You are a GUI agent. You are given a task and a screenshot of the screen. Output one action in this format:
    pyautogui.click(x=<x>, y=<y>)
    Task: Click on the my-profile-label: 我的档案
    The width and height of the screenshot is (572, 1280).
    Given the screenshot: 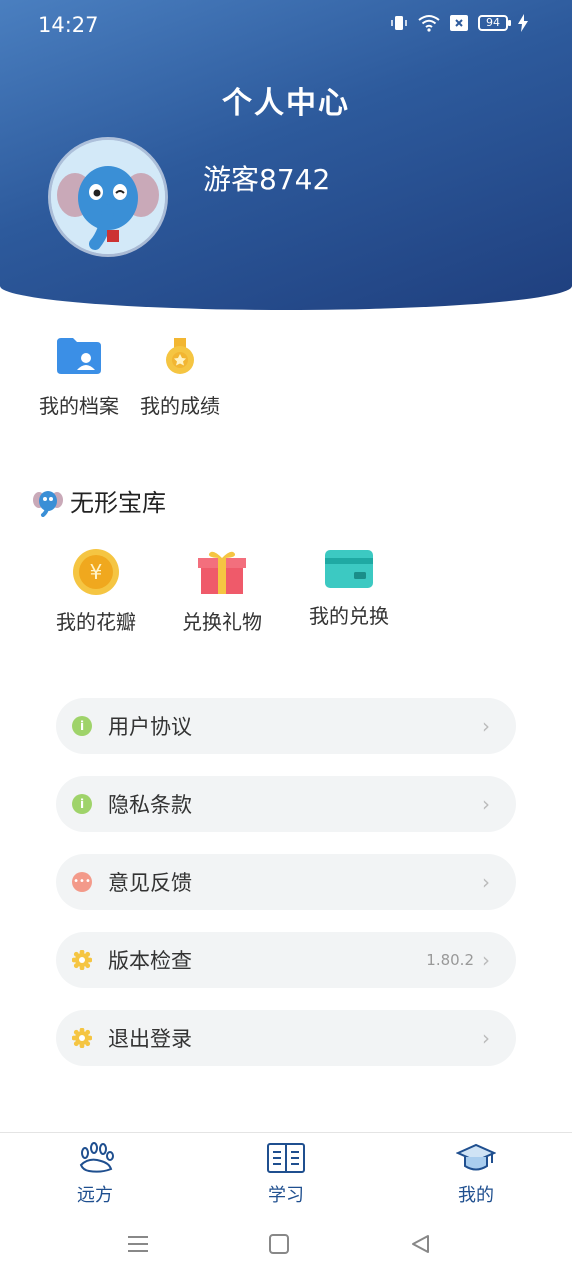 What is the action you would take?
    pyautogui.click(x=79, y=406)
    